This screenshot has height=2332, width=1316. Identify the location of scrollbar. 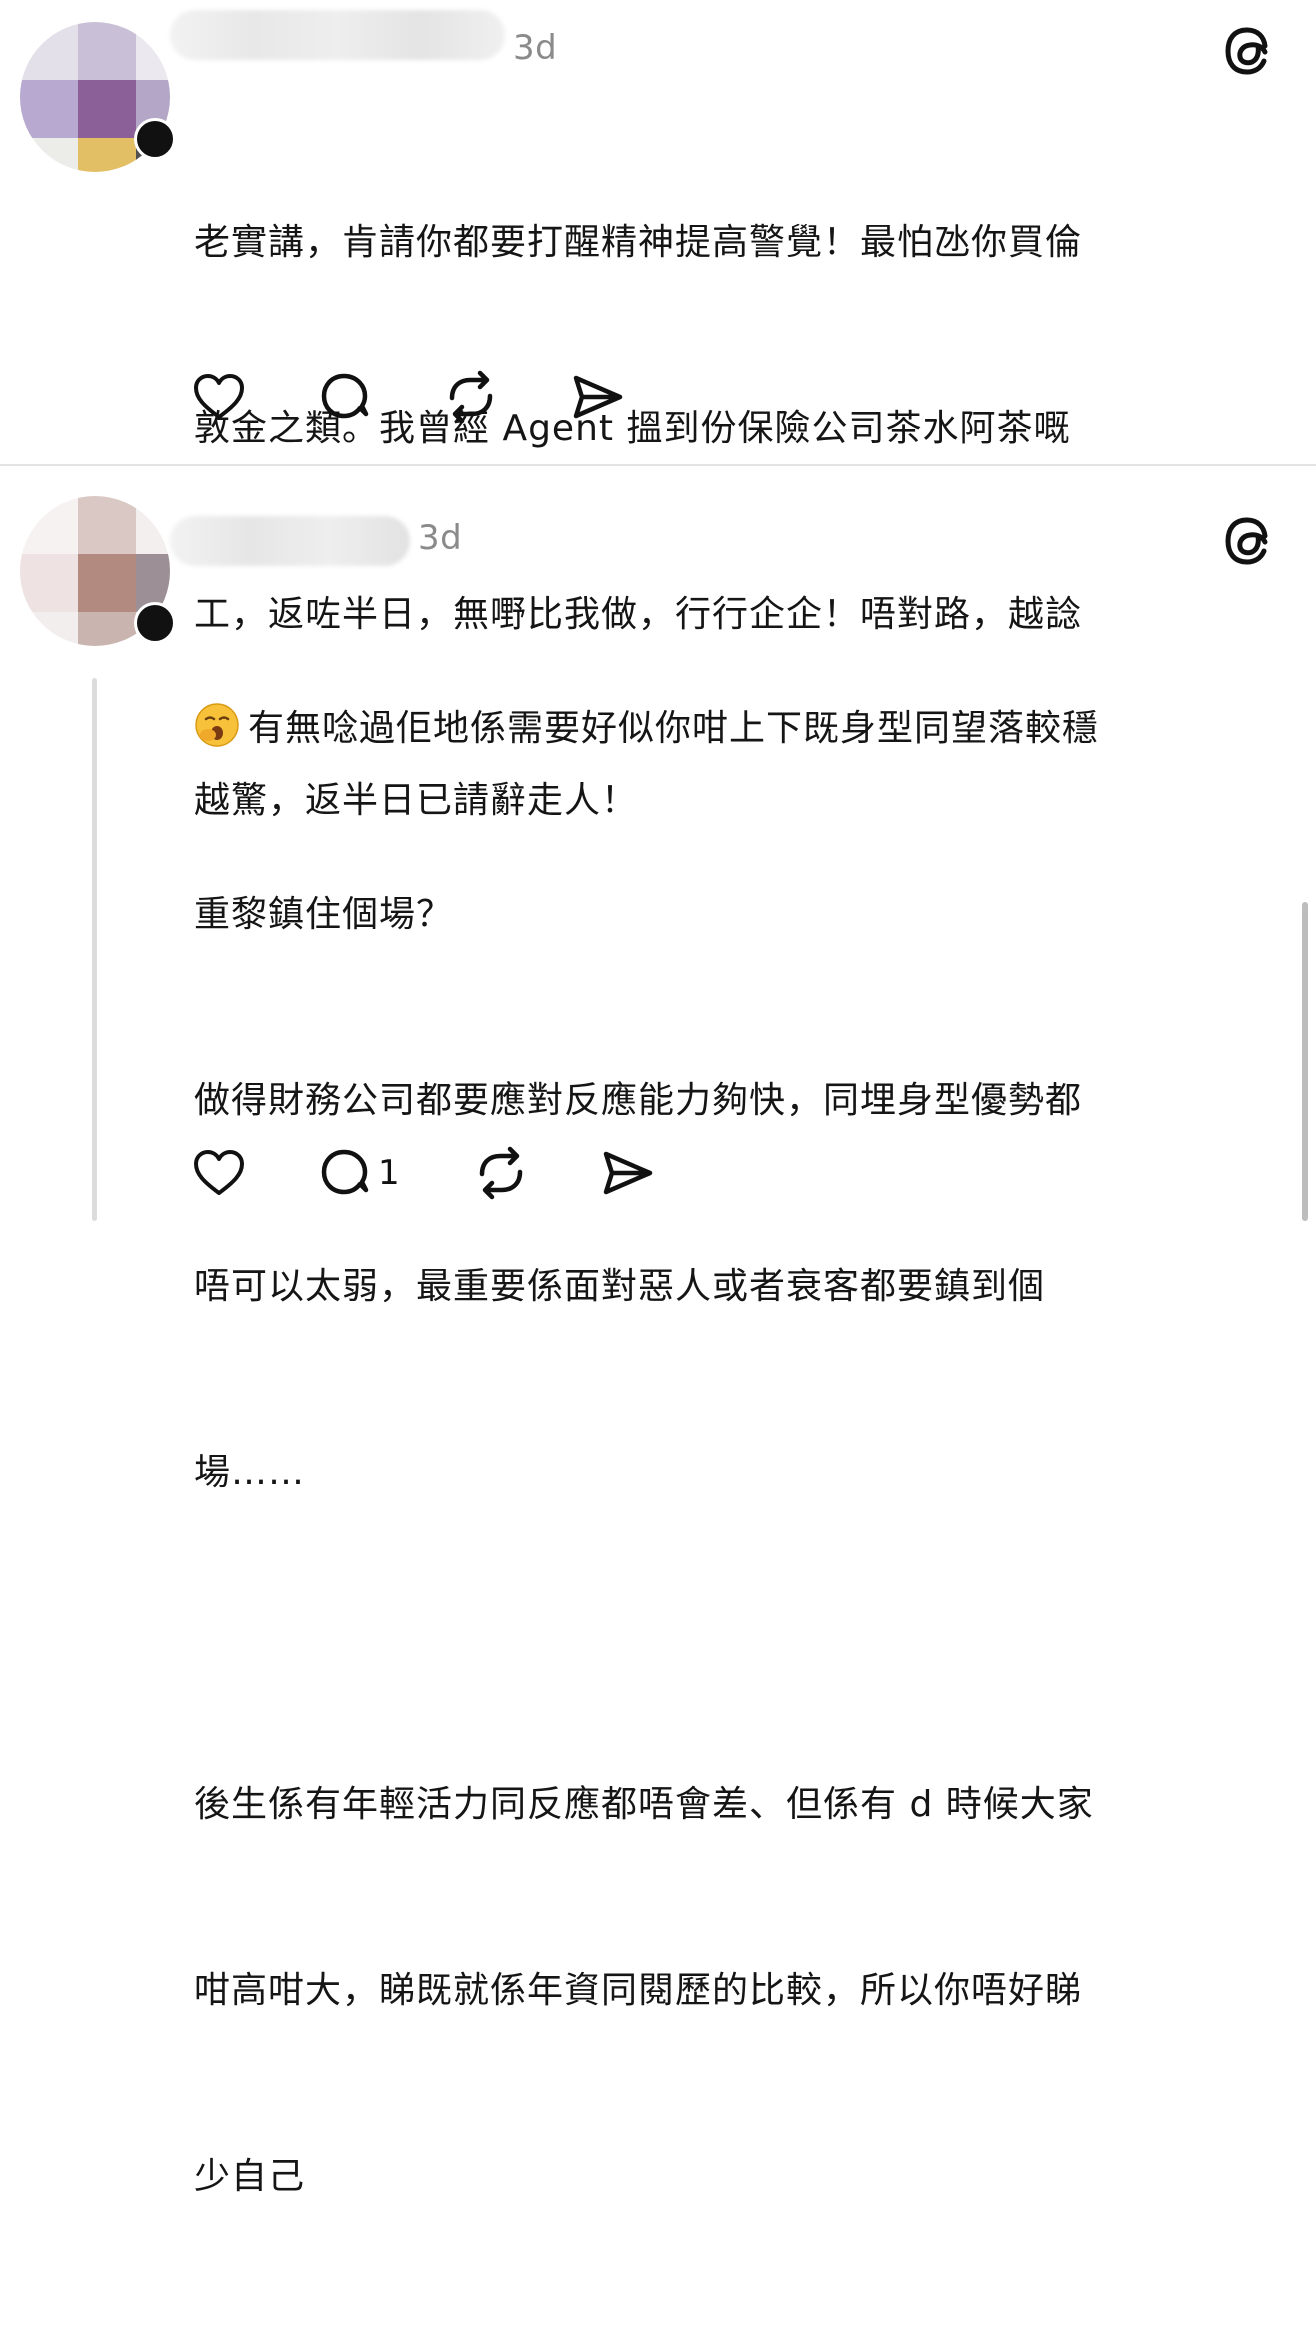
(1305, 1061).